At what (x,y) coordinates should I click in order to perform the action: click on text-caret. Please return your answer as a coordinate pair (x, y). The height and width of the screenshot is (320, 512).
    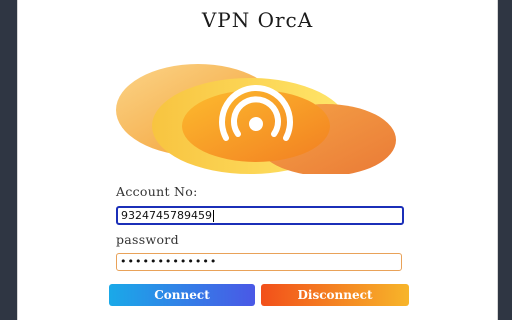
    Looking at the image, I should click on (213, 216).